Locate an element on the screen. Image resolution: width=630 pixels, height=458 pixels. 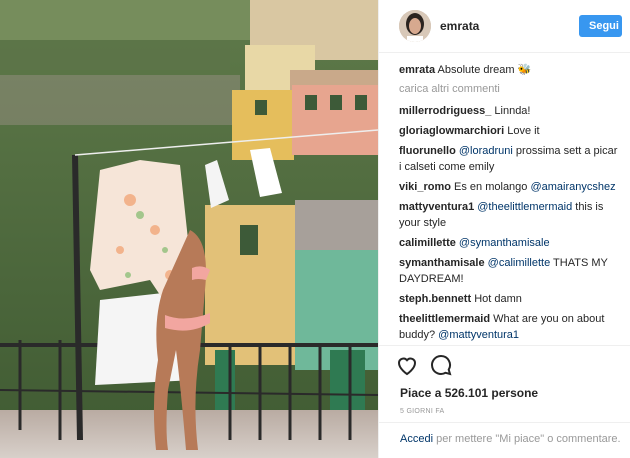
comment-username: mattyventura1 is located at coordinates (436, 207).